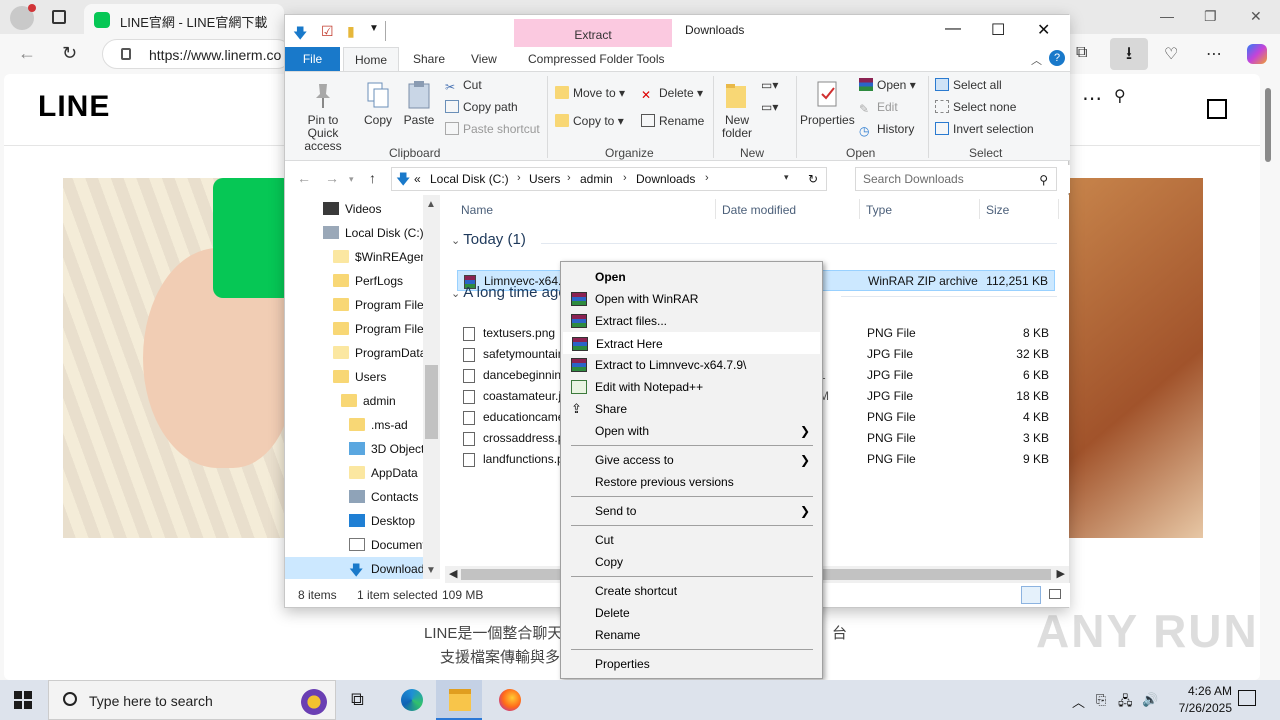 The width and height of the screenshot is (1280, 720). I want to click on restore-icon: ❐, so click(1210, 16).